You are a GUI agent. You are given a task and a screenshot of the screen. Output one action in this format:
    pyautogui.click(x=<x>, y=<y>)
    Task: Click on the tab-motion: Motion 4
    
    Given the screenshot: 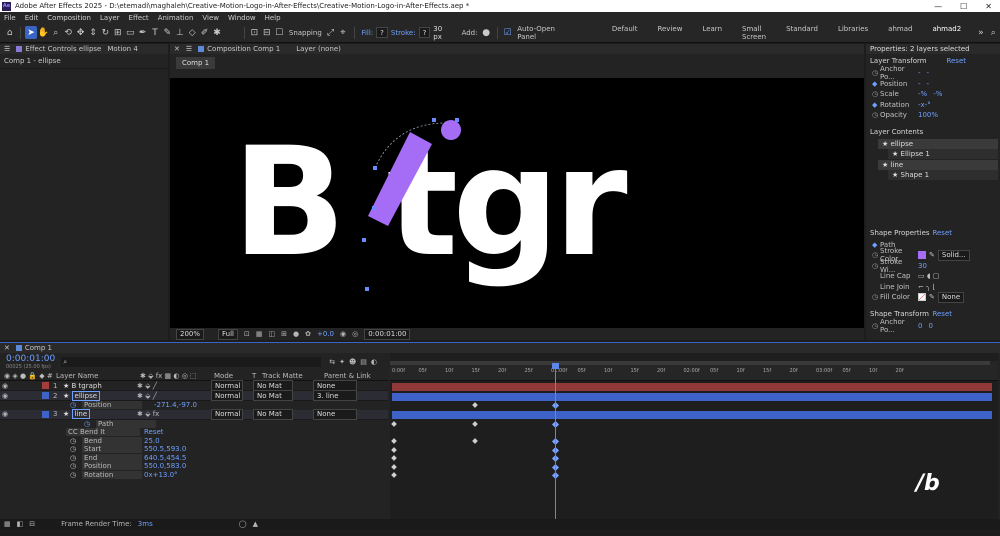 What is the action you would take?
    pyautogui.click(x=122, y=49)
    